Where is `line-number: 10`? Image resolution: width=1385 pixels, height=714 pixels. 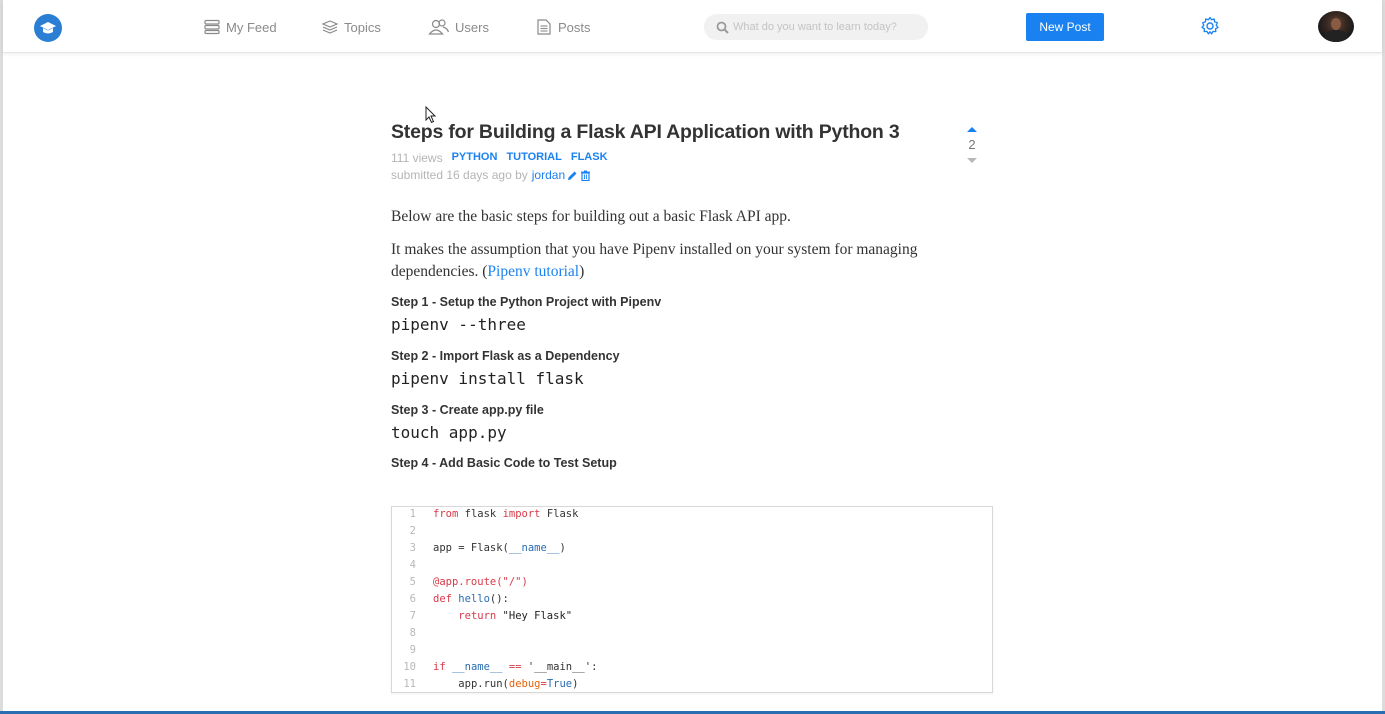 line-number: 10 is located at coordinates (409, 667).